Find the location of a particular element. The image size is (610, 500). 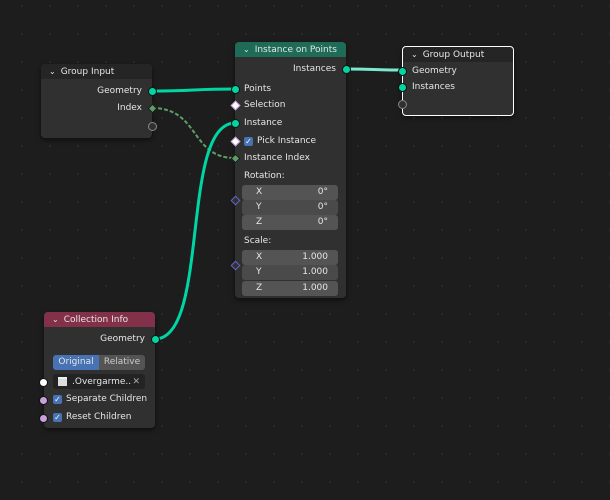

transform-mode-toggle: Original Relative is located at coordinates (99, 362).